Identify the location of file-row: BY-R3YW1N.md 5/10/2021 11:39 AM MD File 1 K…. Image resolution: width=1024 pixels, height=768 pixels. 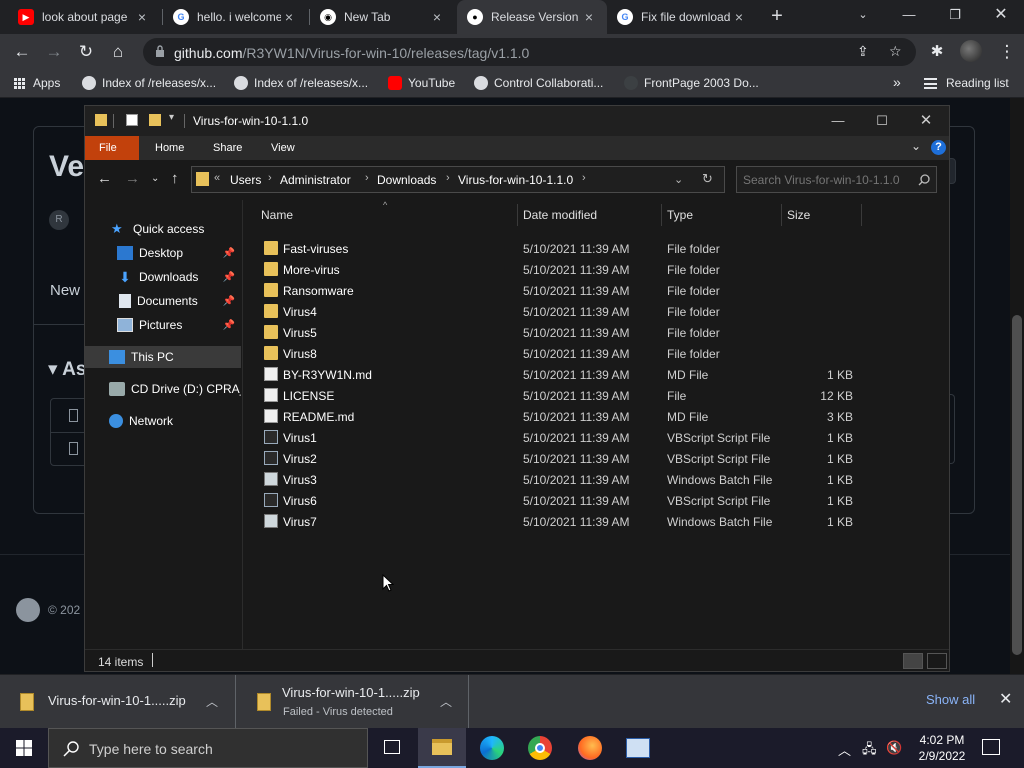
(559, 374).